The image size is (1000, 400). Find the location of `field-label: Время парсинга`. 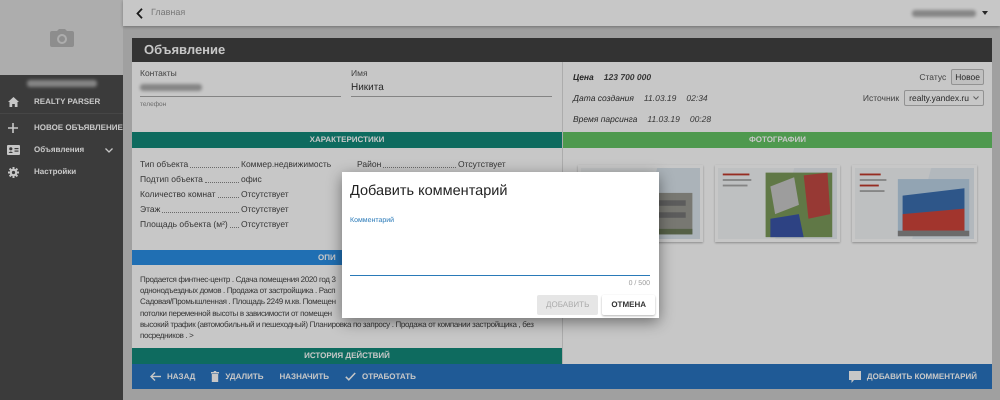

field-label: Время парсинга is located at coordinates (605, 119).